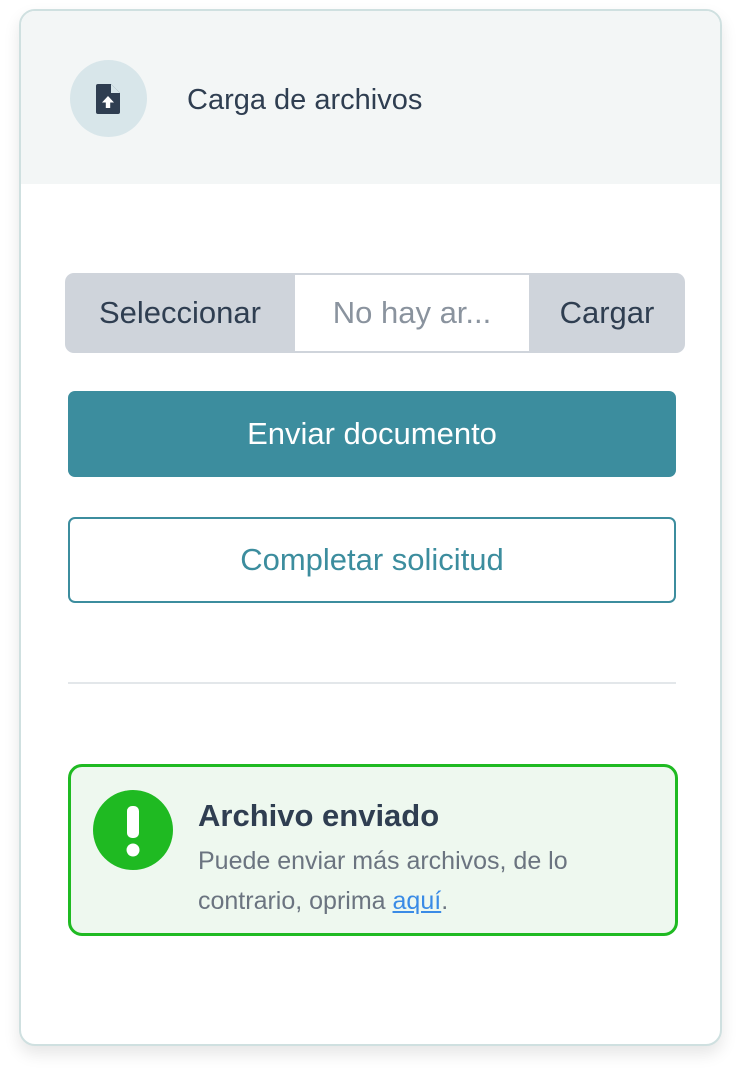 The height and width of the screenshot is (1075, 741). What do you see at coordinates (372, 434) in the screenshot?
I see `send-document-button: Enviar documento` at bounding box center [372, 434].